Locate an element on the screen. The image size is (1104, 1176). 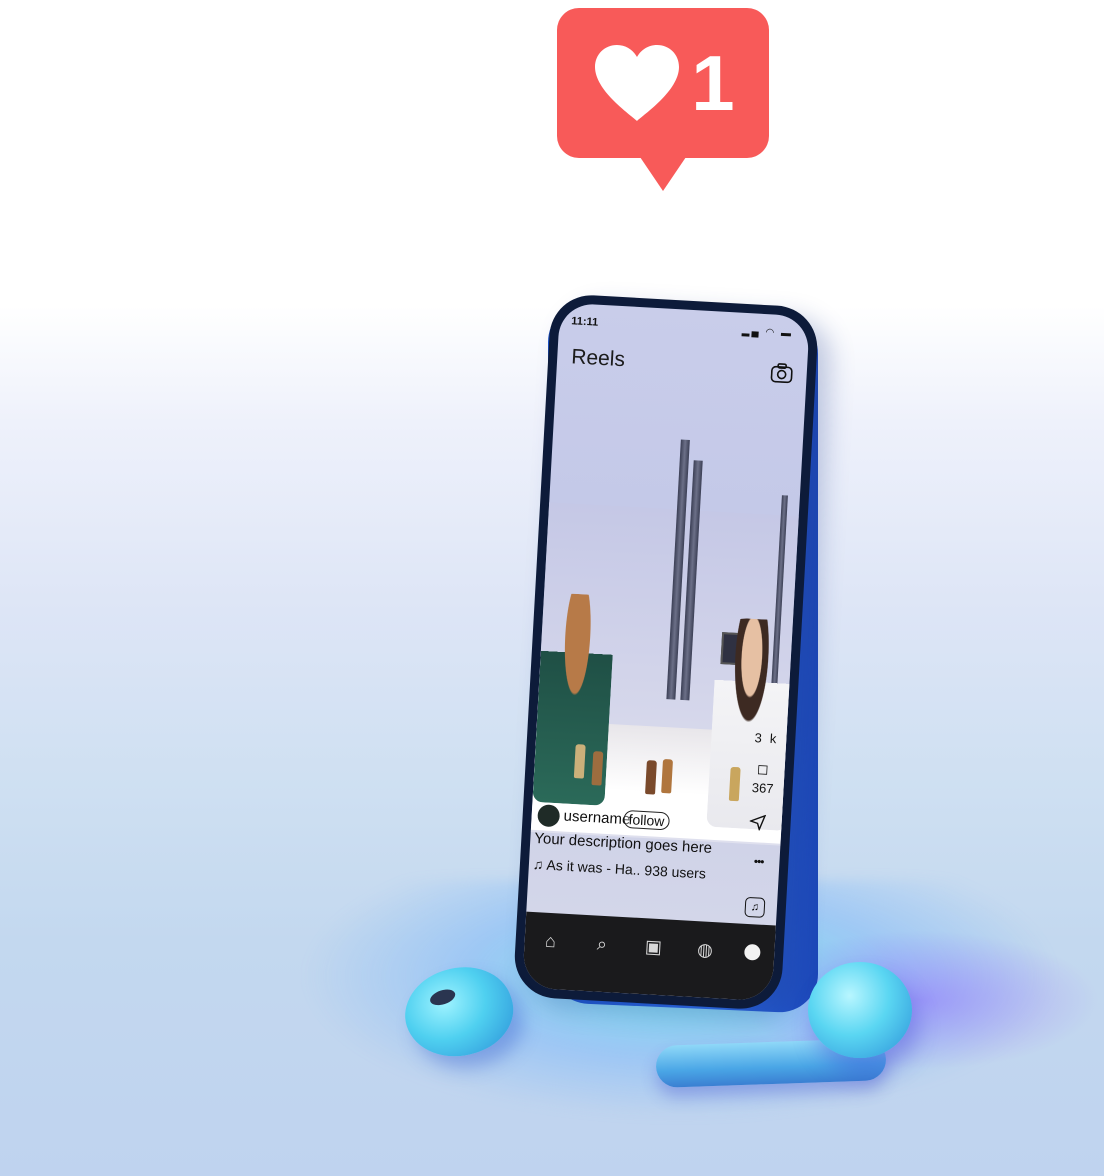
battery-icon: ▬ is located at coordinates (787, 333).